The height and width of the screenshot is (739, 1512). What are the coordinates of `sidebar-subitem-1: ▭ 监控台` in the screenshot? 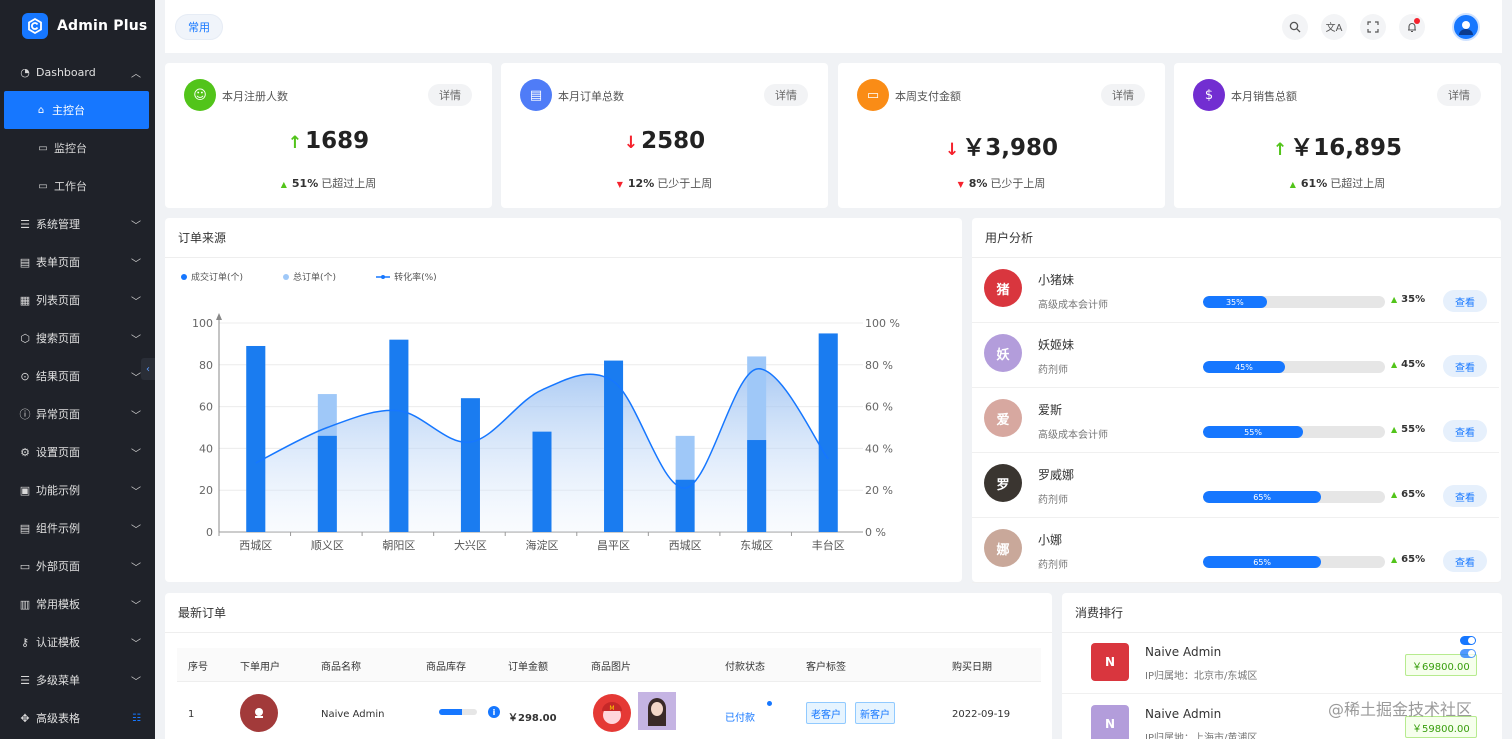 It's located at (77, 148).